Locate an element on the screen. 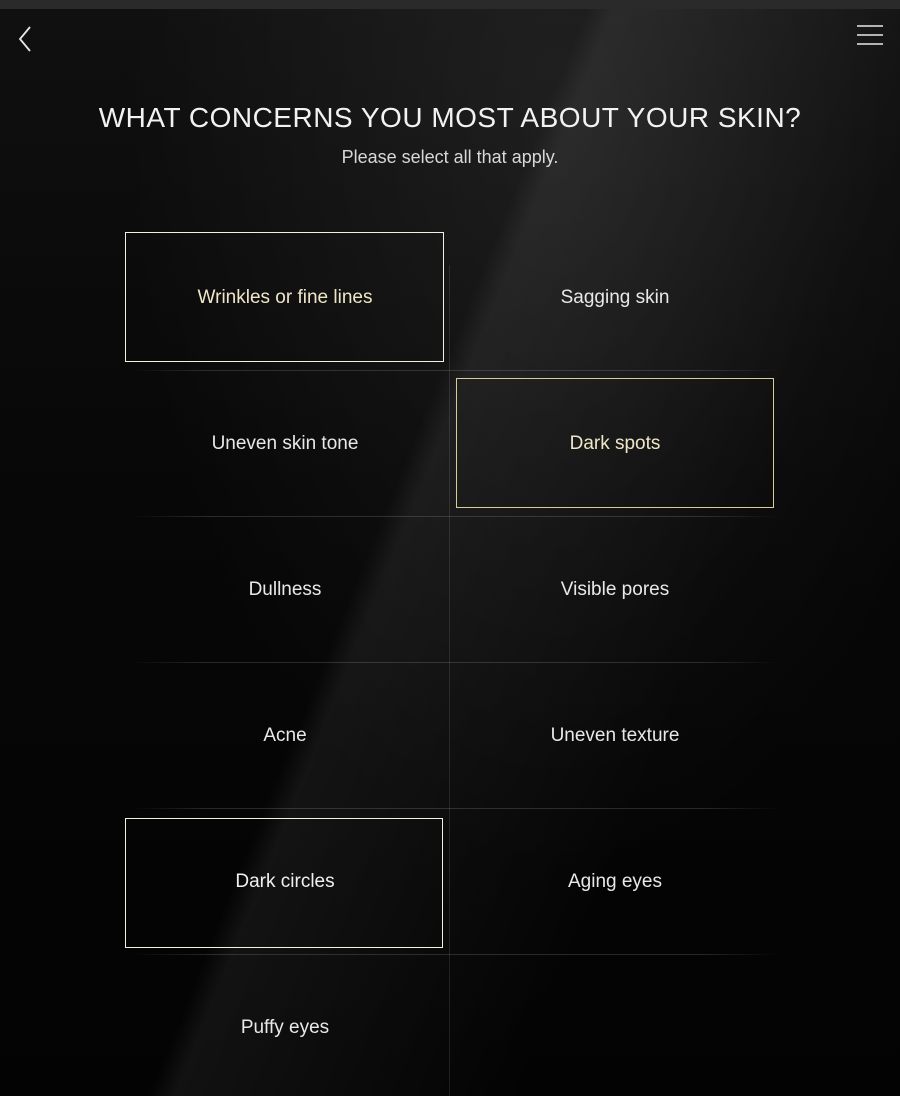 The height and width of the screenshot is (1096, 900). menu-button is located at coordinates (870, 36).